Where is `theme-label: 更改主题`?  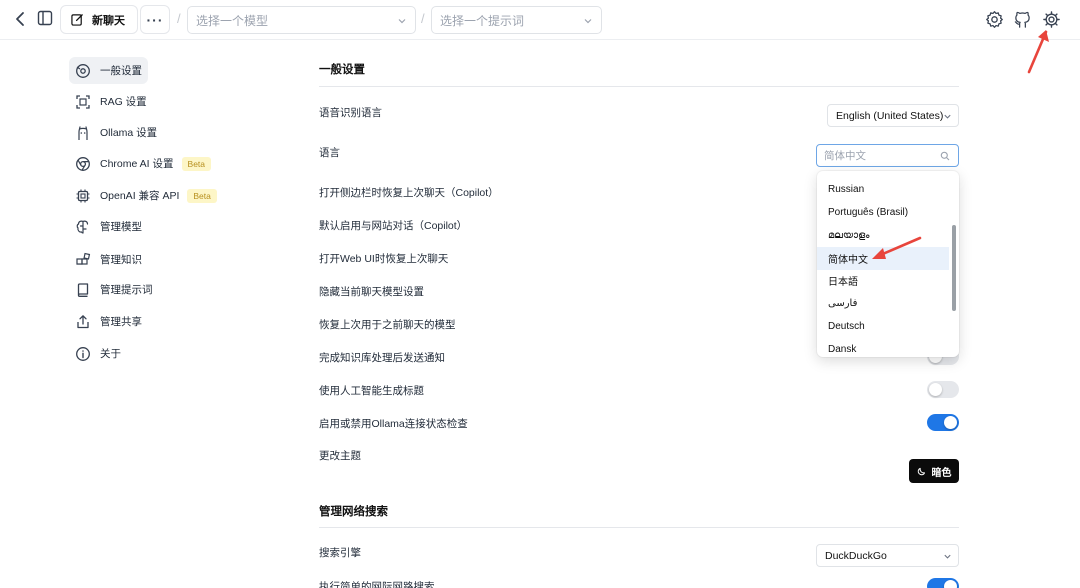
theme-label: 更改主题 is located at coordinates (340, 456).